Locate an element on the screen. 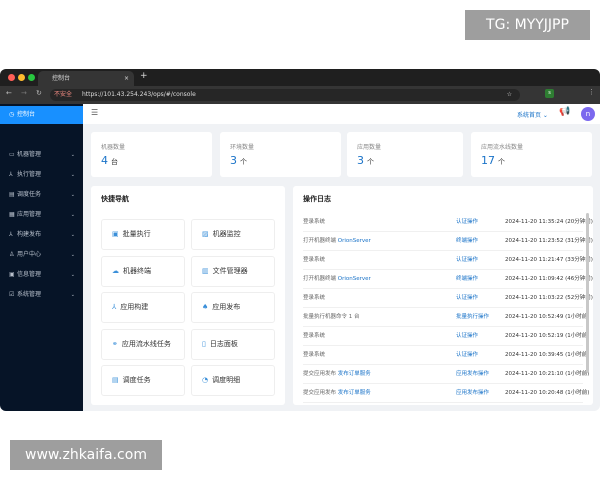 This screenshot has width=600, height=480. tg-watermark: TG: MYYJJPP is located at coordinates (527, 25).